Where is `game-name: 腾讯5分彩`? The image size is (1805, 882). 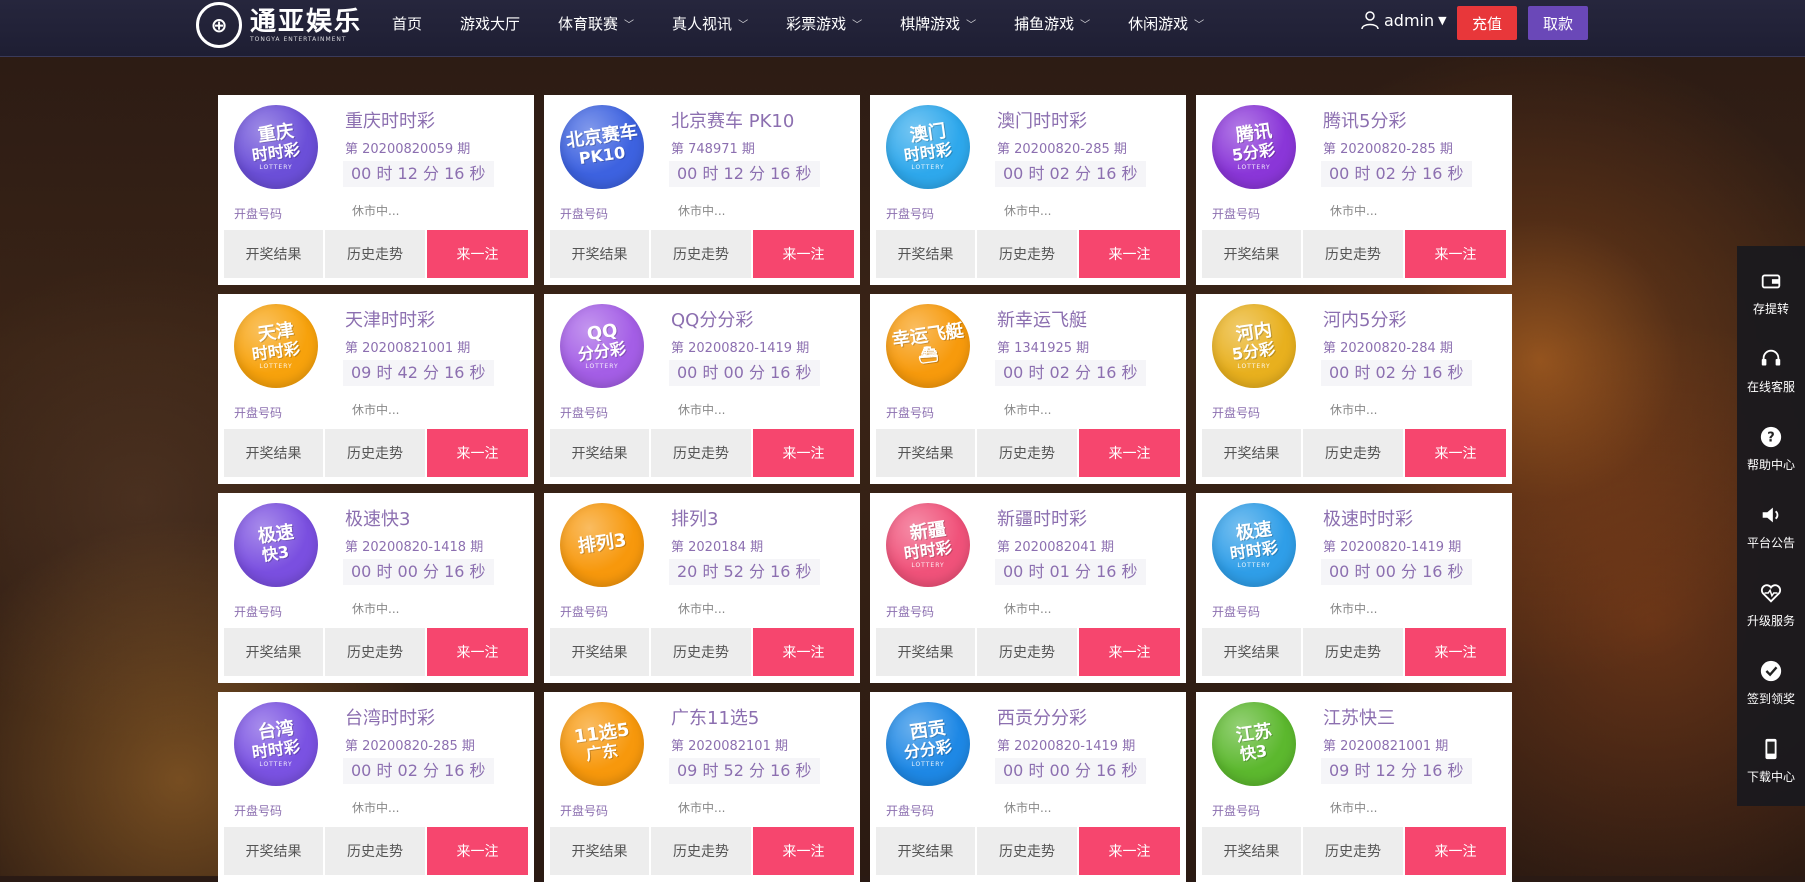
game-name: 腾讯5分彩 is located at coordinates (1364, 120).